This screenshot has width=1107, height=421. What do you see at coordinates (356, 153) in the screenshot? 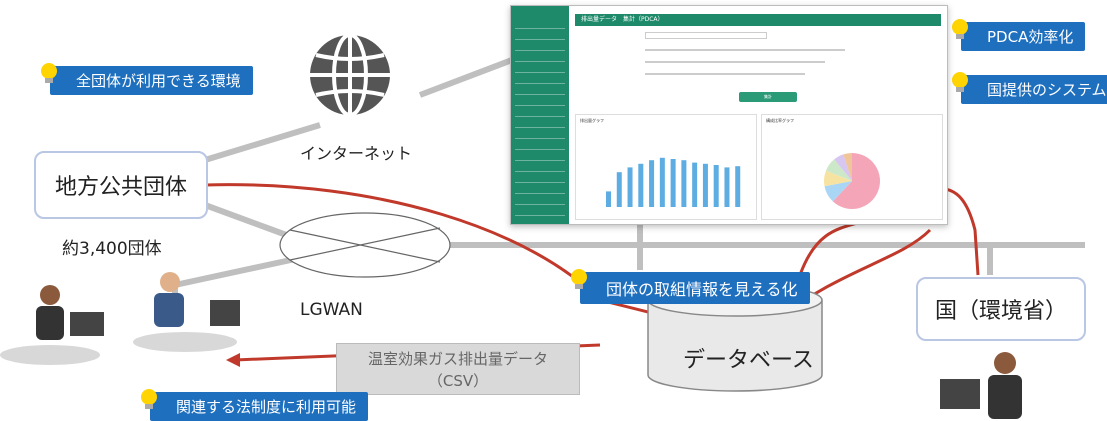
I see `internet-label: インターネット` at bounding box center [356, 153].